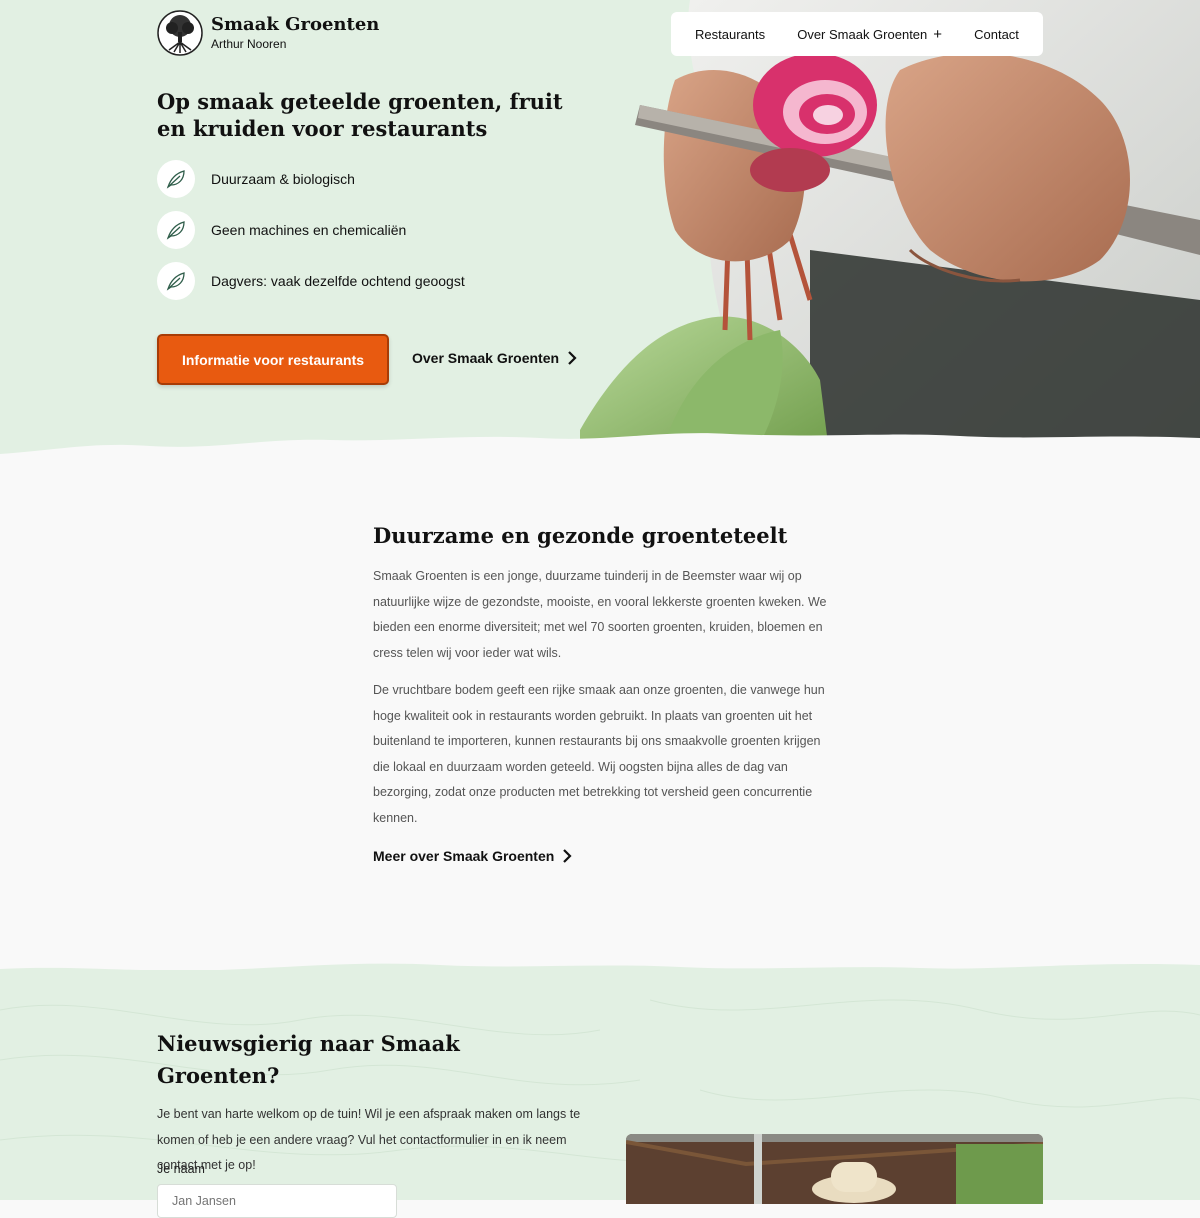 The image size is (1200, 1218). Describe the element at coordinates (308, 1059) in the screenshot. I see `contact-title: Nieuwsgierig naar Smaak Groenten?` at that location.